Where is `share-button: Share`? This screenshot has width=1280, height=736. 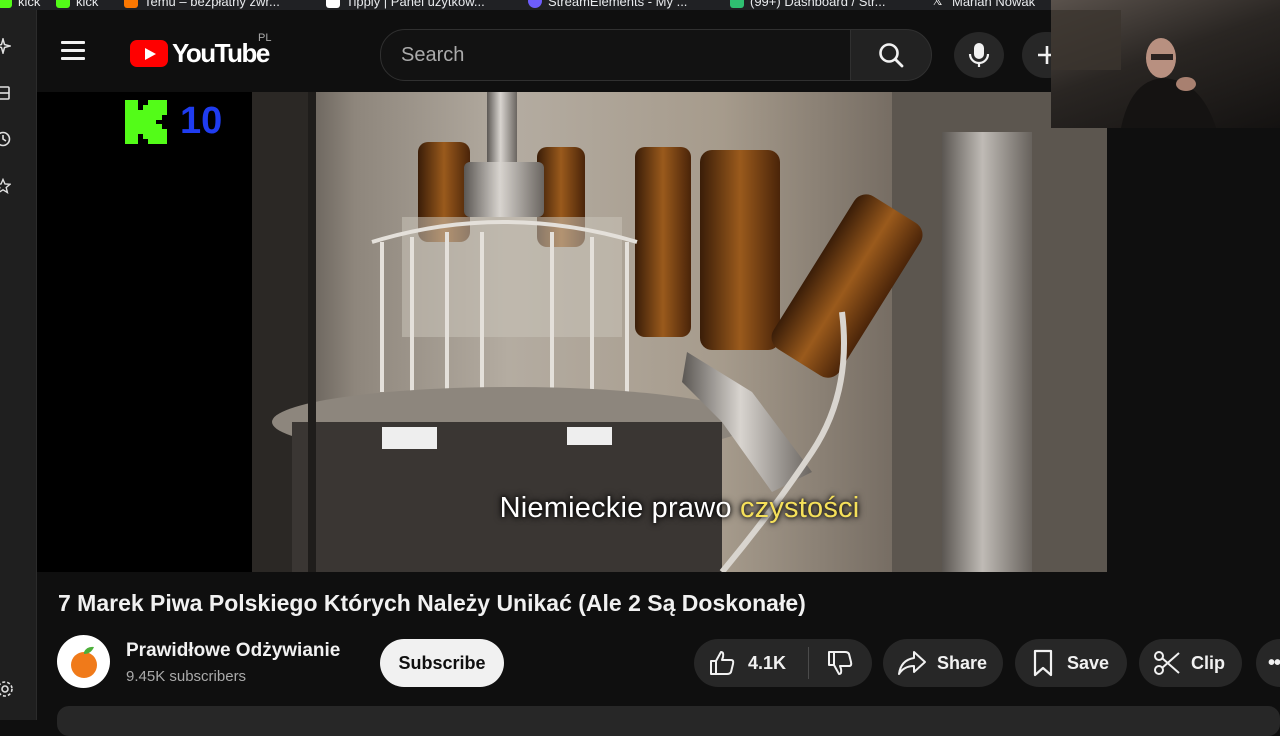
share-button: Share is located at coordinates (943, 663).